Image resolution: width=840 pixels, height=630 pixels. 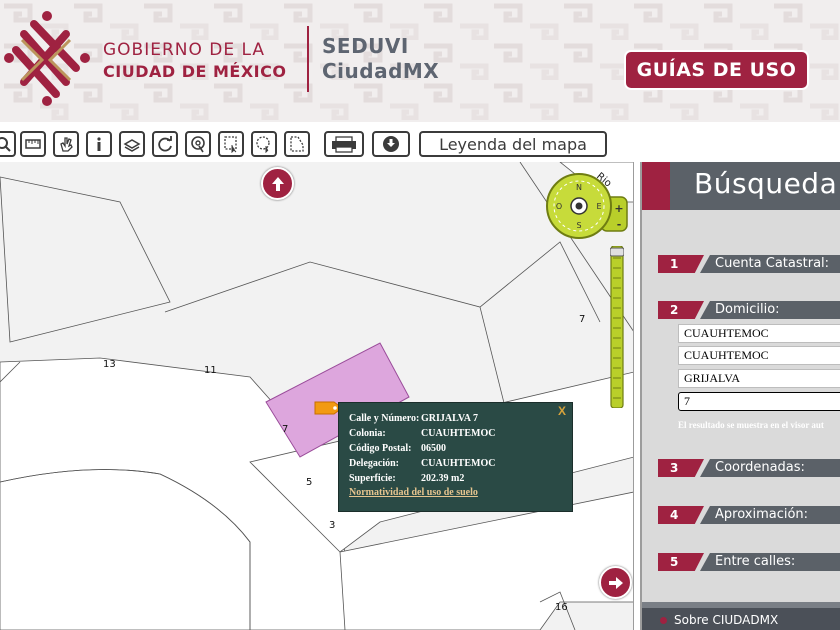 I want to click on select-polygon-icon, so click(x=297, y=144).